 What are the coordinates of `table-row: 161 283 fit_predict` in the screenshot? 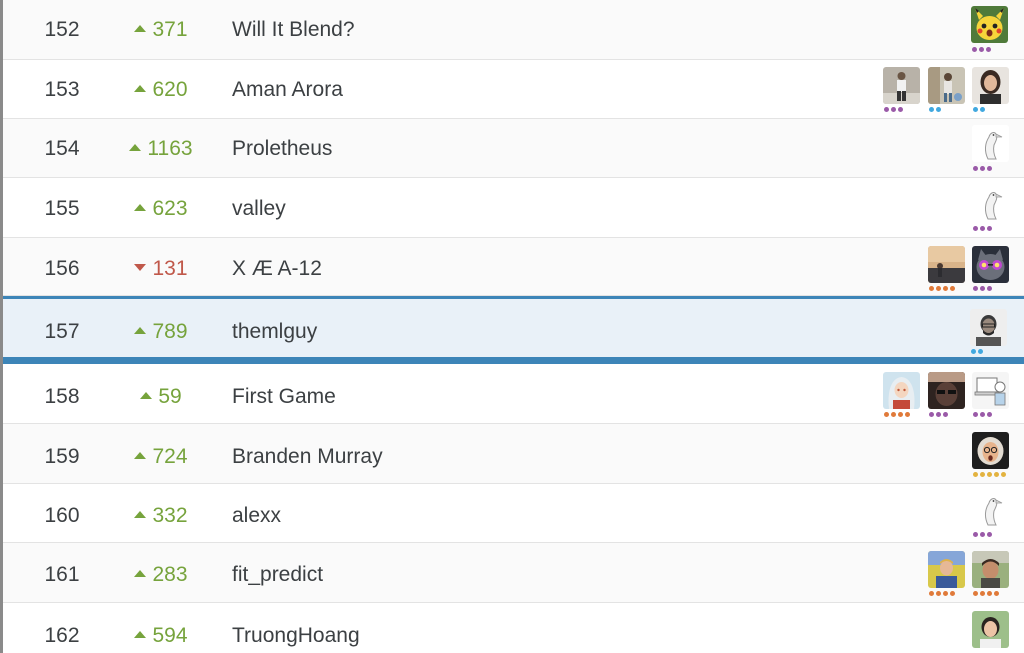 It's located at (513, 573).